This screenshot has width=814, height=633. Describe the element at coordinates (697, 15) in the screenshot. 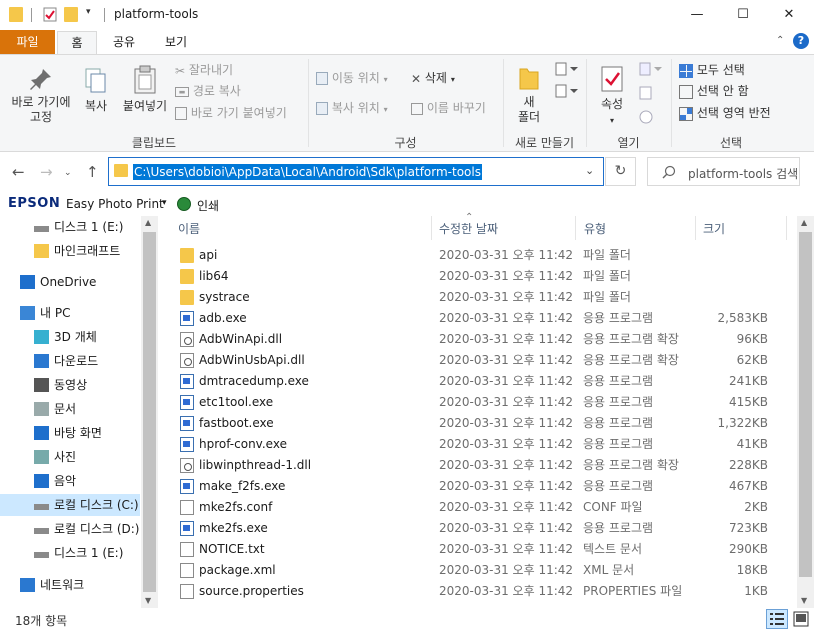

I see `minimize-button: —` at that location.